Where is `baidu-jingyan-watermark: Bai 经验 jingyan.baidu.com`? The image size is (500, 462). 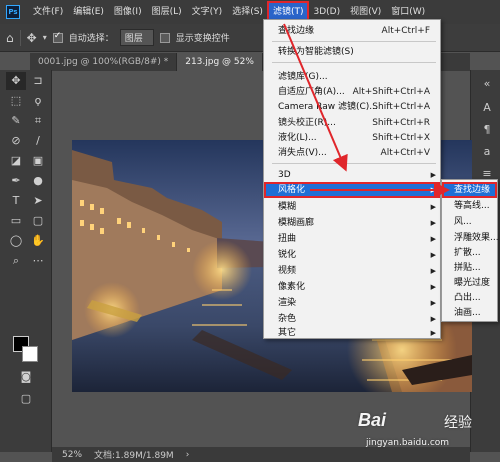 baidu-jingyan-watermark: Bai 经验 jingyan.baidu.com is located at coordinates (423, 433).